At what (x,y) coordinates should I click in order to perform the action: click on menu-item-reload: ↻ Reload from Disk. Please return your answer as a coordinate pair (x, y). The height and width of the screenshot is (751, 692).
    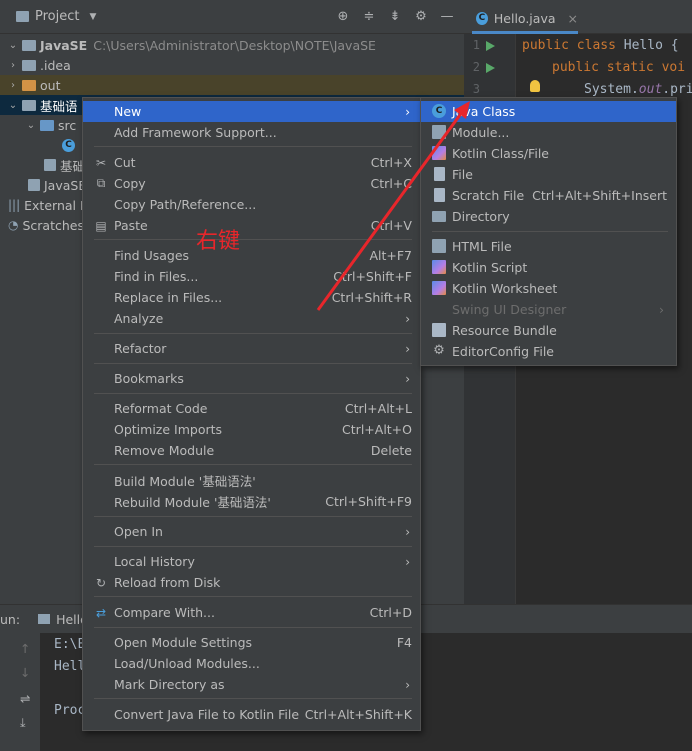
    Looking at the image, I should click on (251, 582).